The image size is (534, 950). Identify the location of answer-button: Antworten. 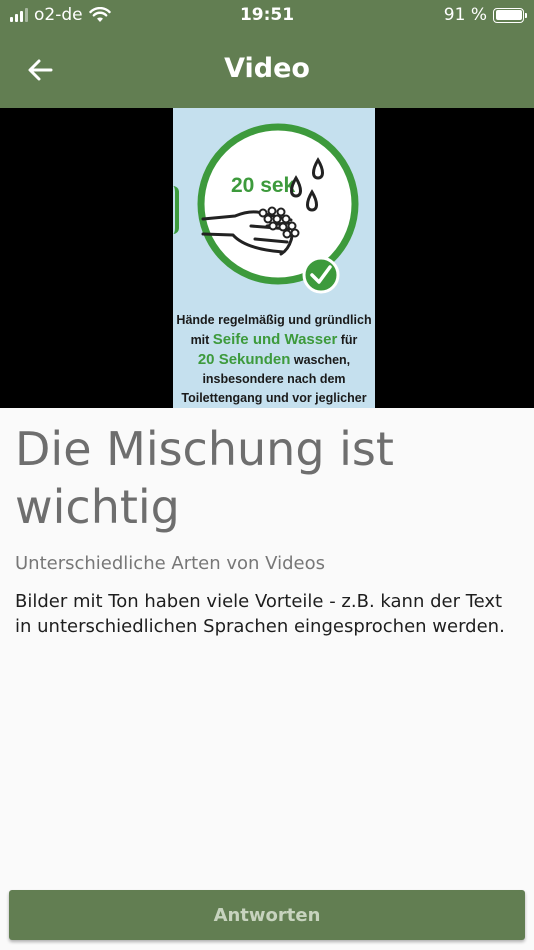
(267, 915).